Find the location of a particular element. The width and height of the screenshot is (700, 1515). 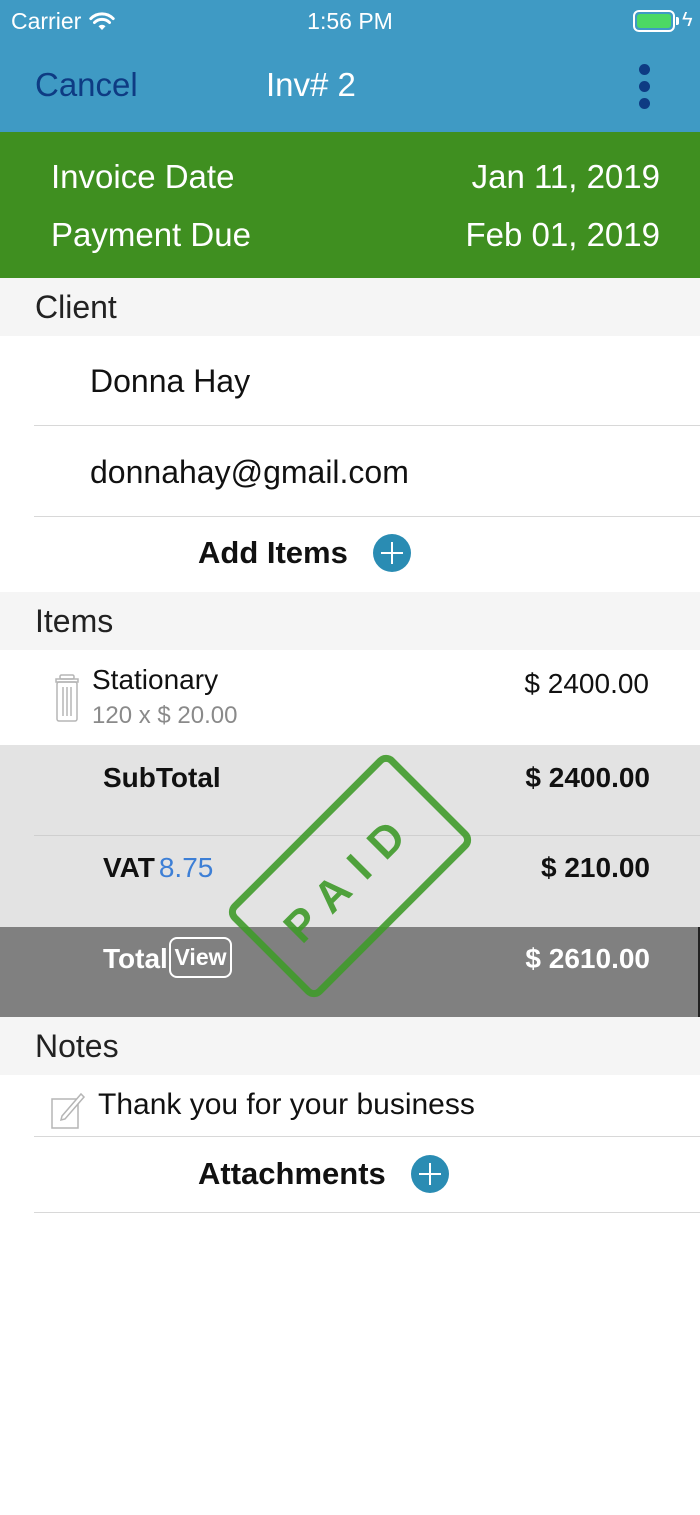

item-detail: 120 x $ 20.00 is located at coordinates (165, 715).